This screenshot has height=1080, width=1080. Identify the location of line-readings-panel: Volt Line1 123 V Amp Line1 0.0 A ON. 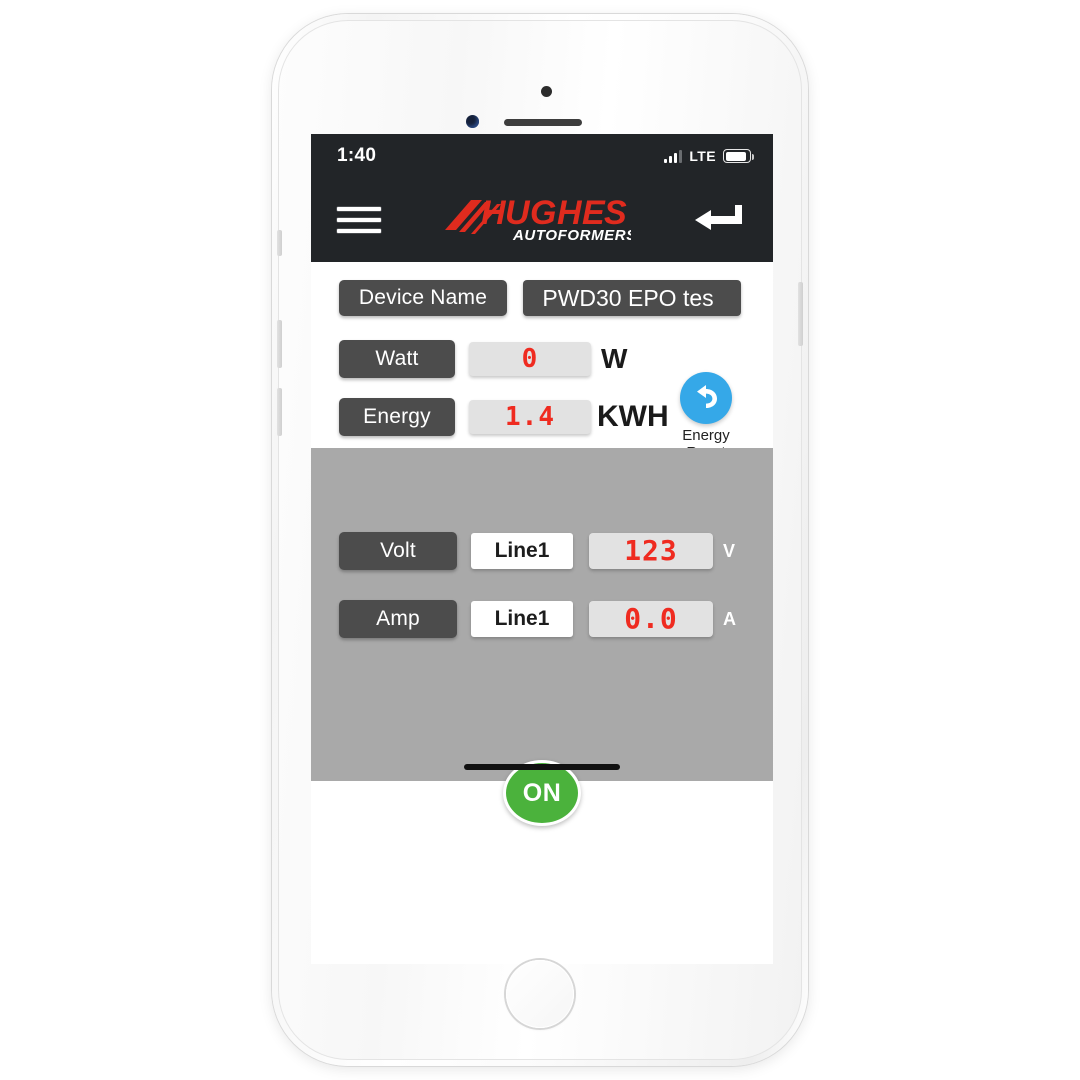
(542, 637).